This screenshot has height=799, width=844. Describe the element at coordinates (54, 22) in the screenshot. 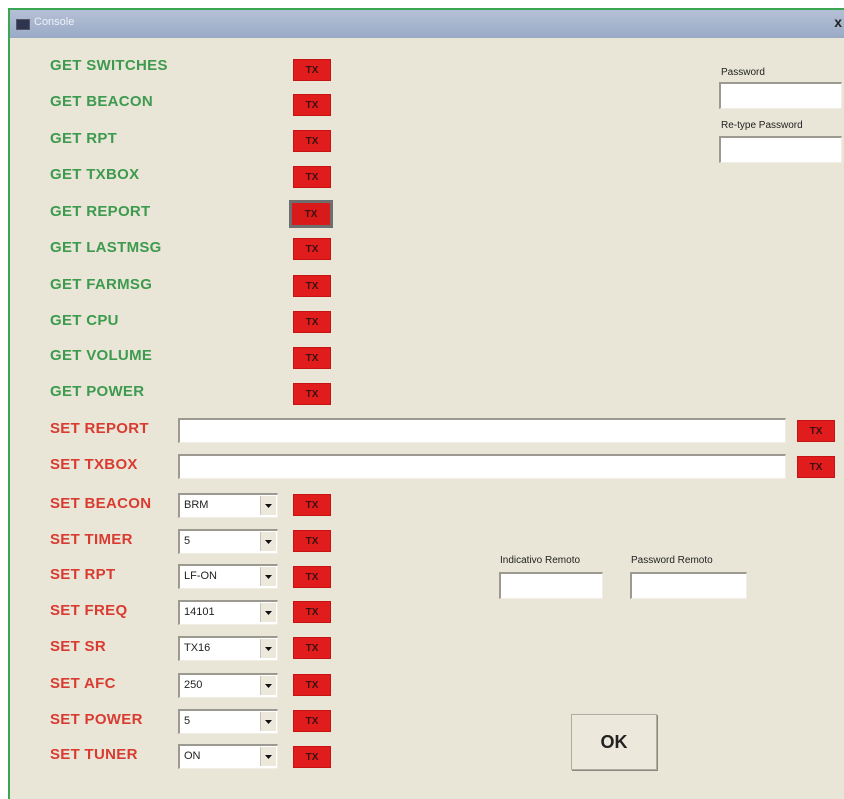

I see `window-title: Console` at that location.